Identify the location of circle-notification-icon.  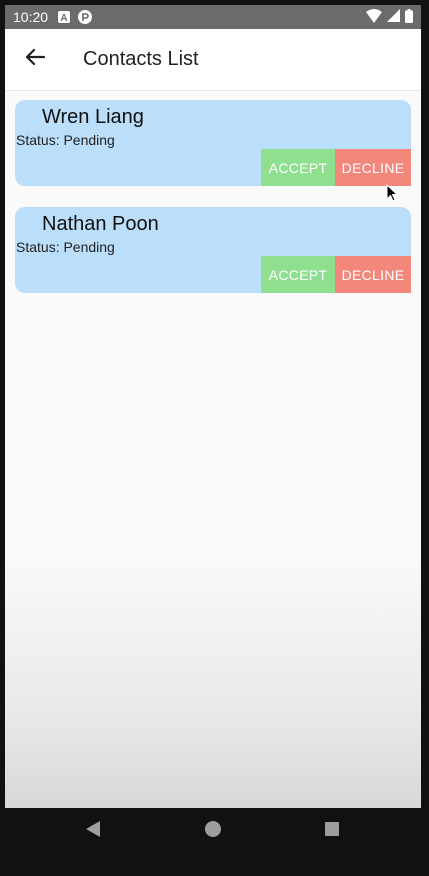
(85, 17).